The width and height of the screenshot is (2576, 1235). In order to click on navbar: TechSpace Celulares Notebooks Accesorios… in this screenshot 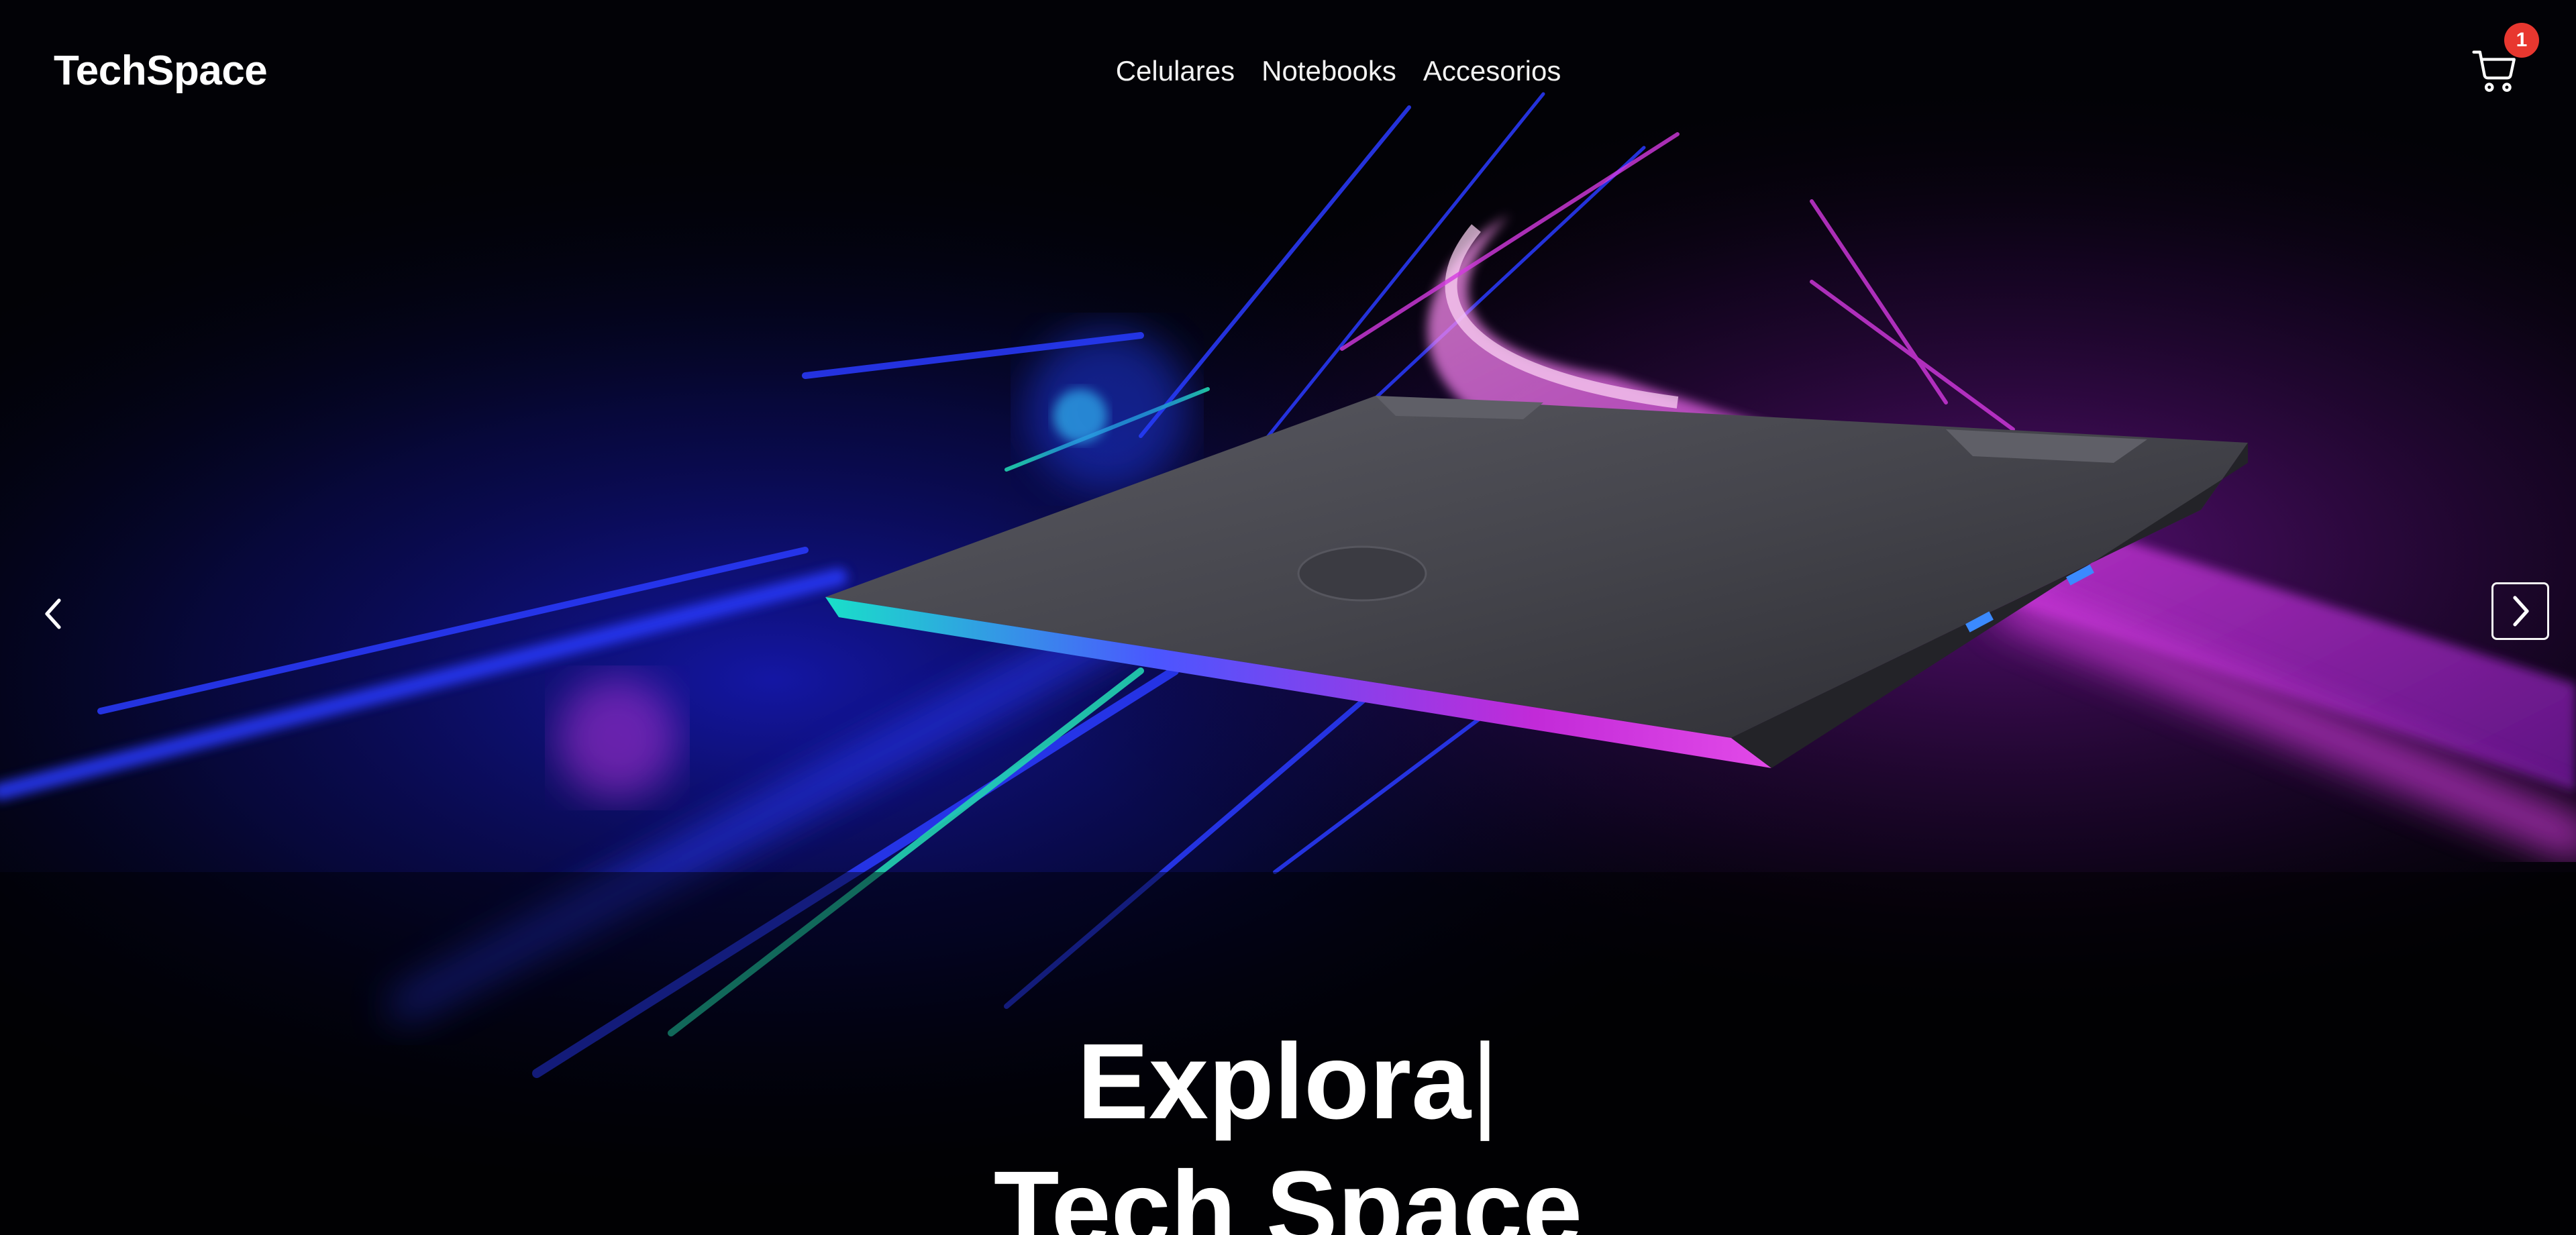, I will do `click(1288, 70)`.